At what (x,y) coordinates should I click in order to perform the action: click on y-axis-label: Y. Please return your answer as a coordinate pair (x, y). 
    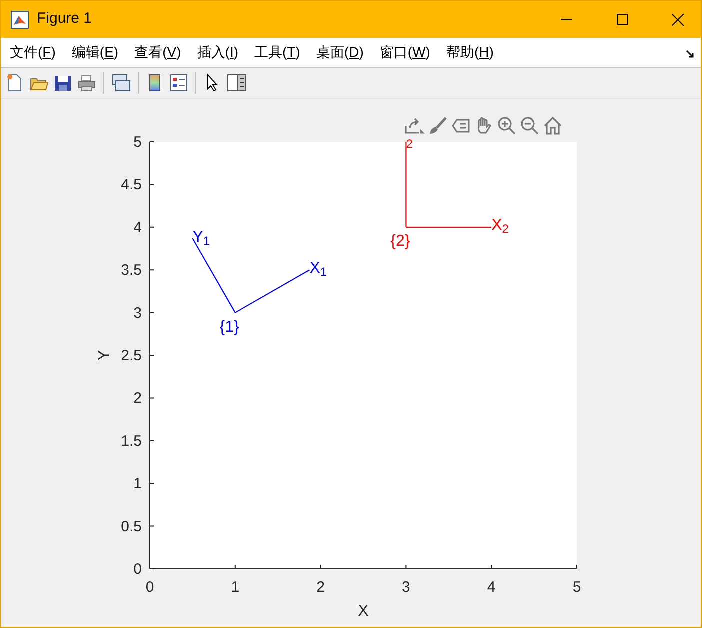
    Looking at the image, I should click on (104, 355).